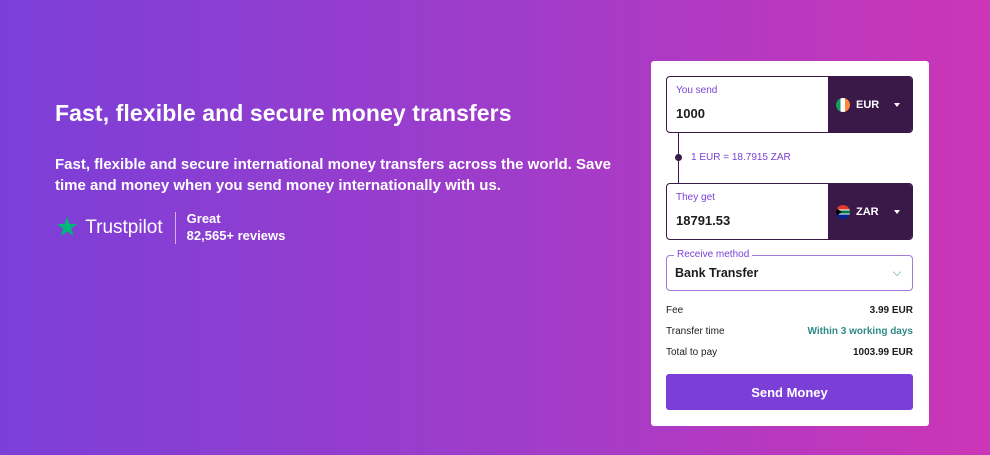 The image size is (990, 455). What do you see at coordinates (860, 331) in the screenshot?
I see `transfer-time-value: Within 3 working days` at bounding box center [860, 331].